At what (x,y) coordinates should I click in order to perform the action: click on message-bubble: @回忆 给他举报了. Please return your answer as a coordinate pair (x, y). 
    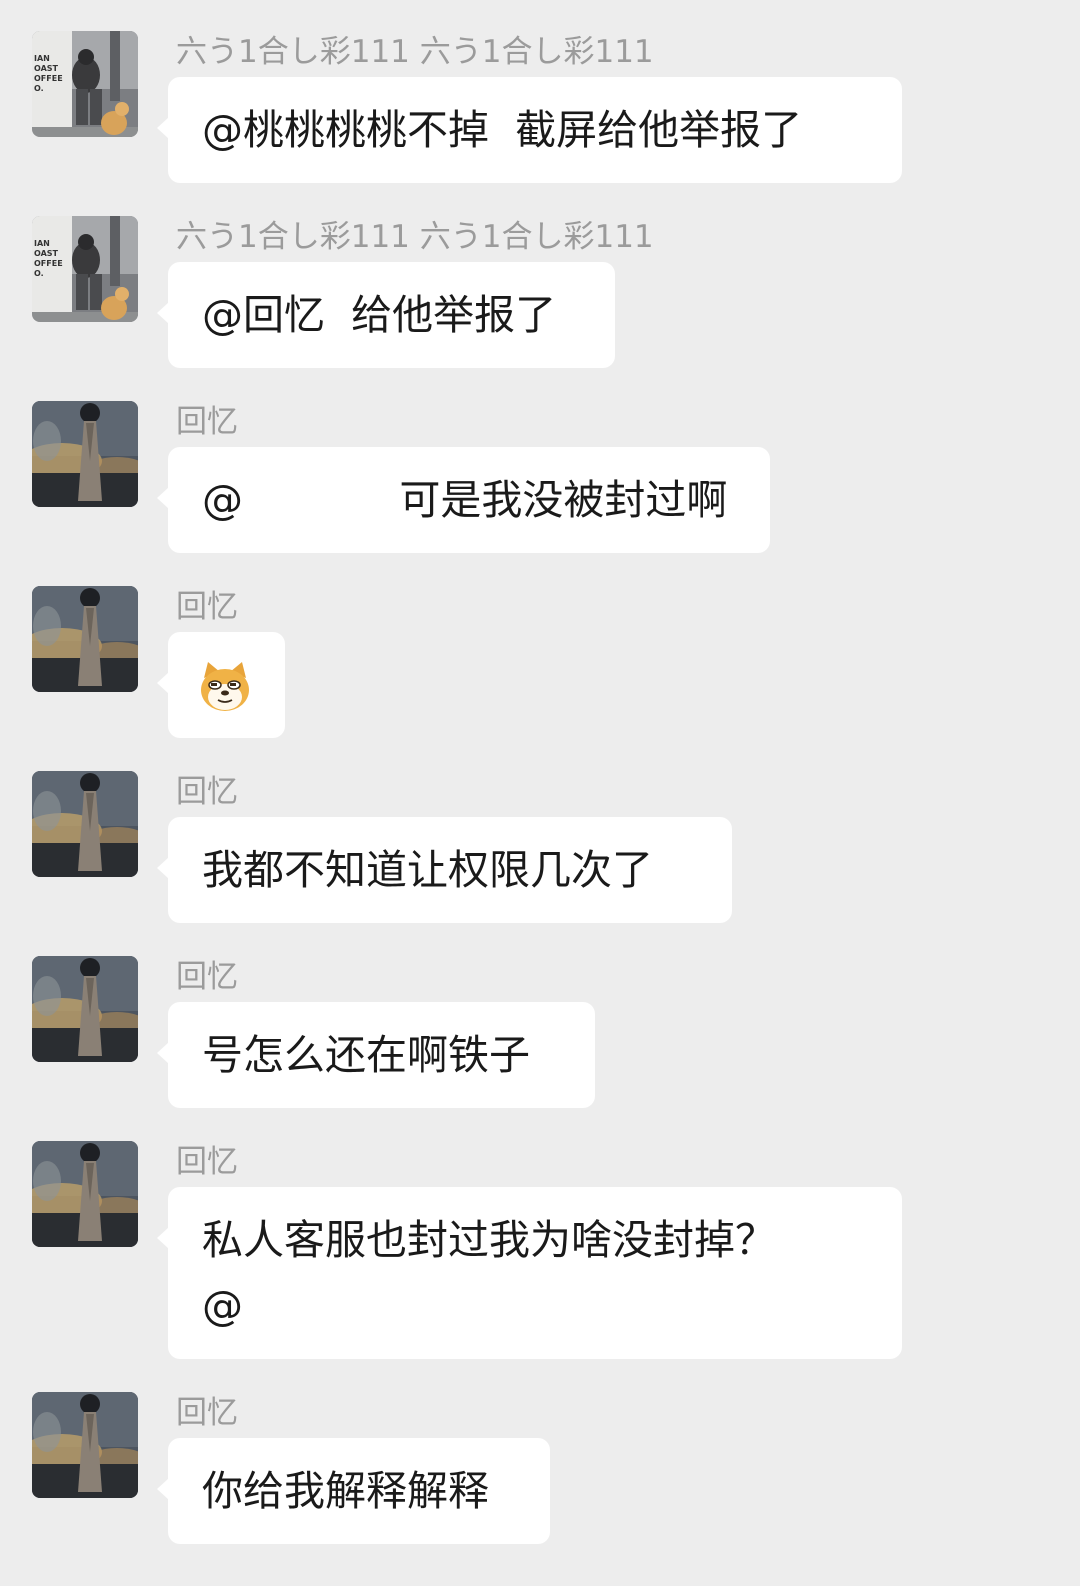
    Looking at the image, I should click on (386, 315).